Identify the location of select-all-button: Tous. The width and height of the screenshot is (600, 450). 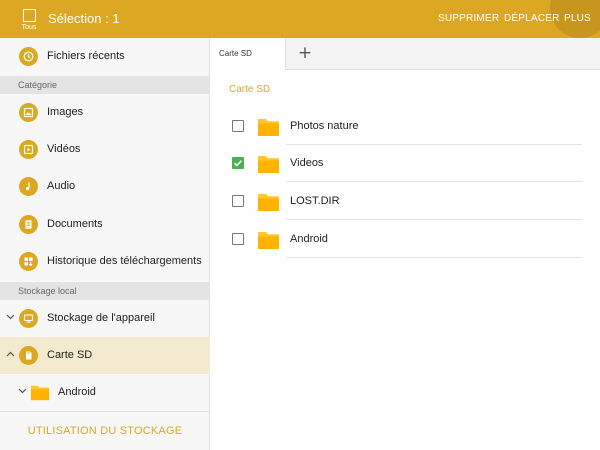
(29, 20).